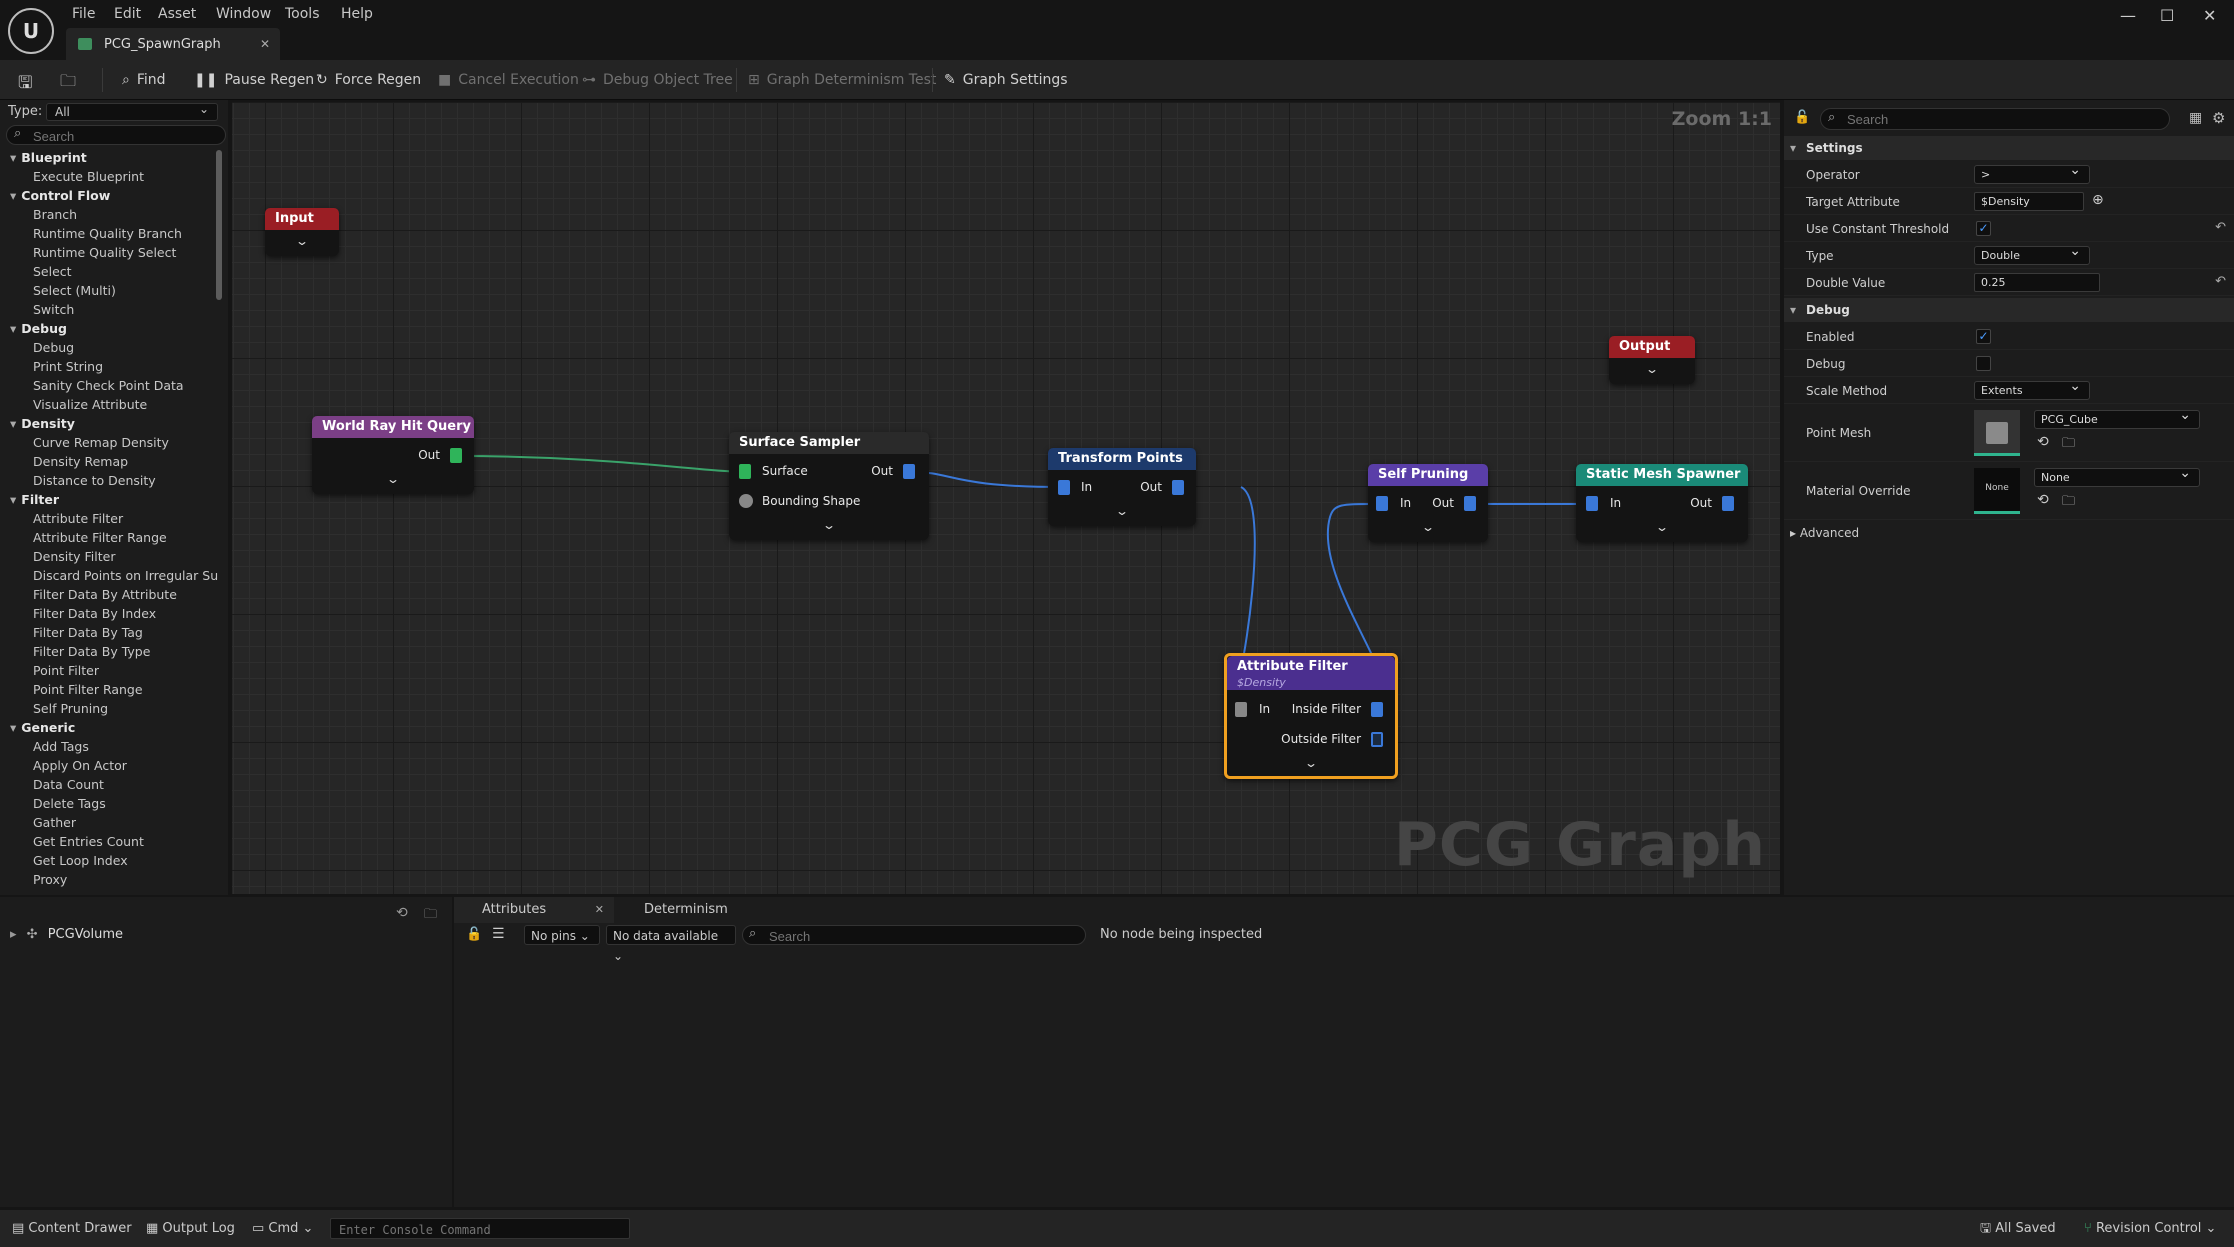 This screenshot has width=2234, height=1247. I want to click on attributes-search: ⌕, so click(914, 935).